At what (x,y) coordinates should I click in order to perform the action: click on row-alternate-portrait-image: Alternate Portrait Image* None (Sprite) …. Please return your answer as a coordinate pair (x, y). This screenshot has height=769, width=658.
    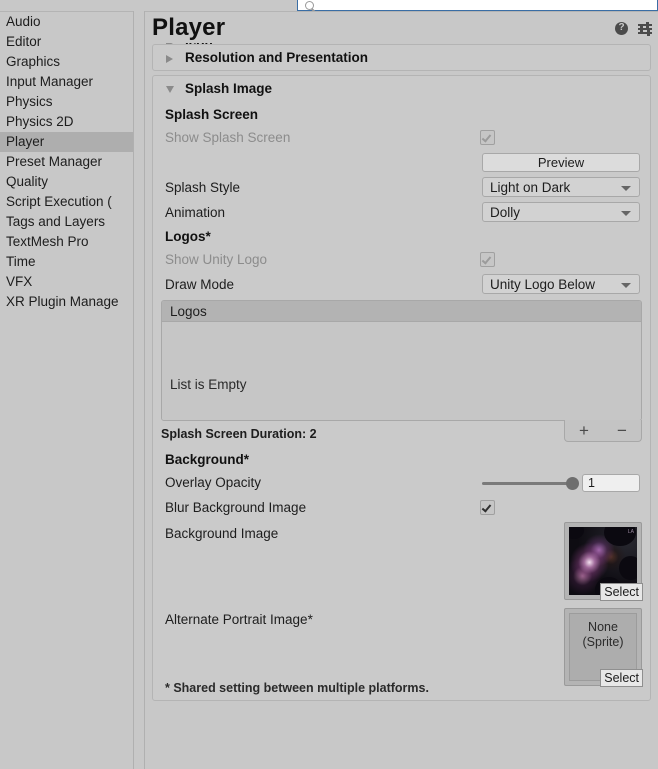
    Looking at the image, I should click on (401, 649).